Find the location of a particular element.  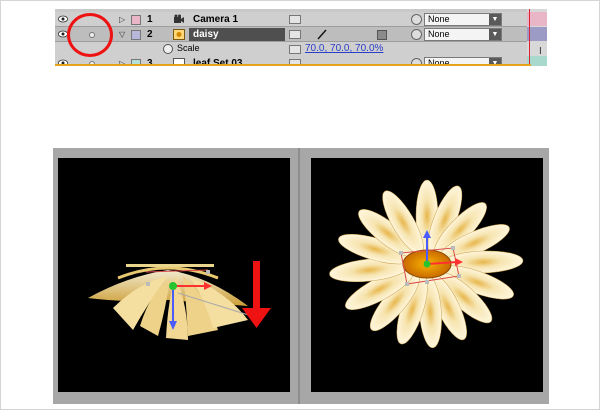

scale-value: 70.0, 70.0, 70.0% is located at coordinates (344, 48).